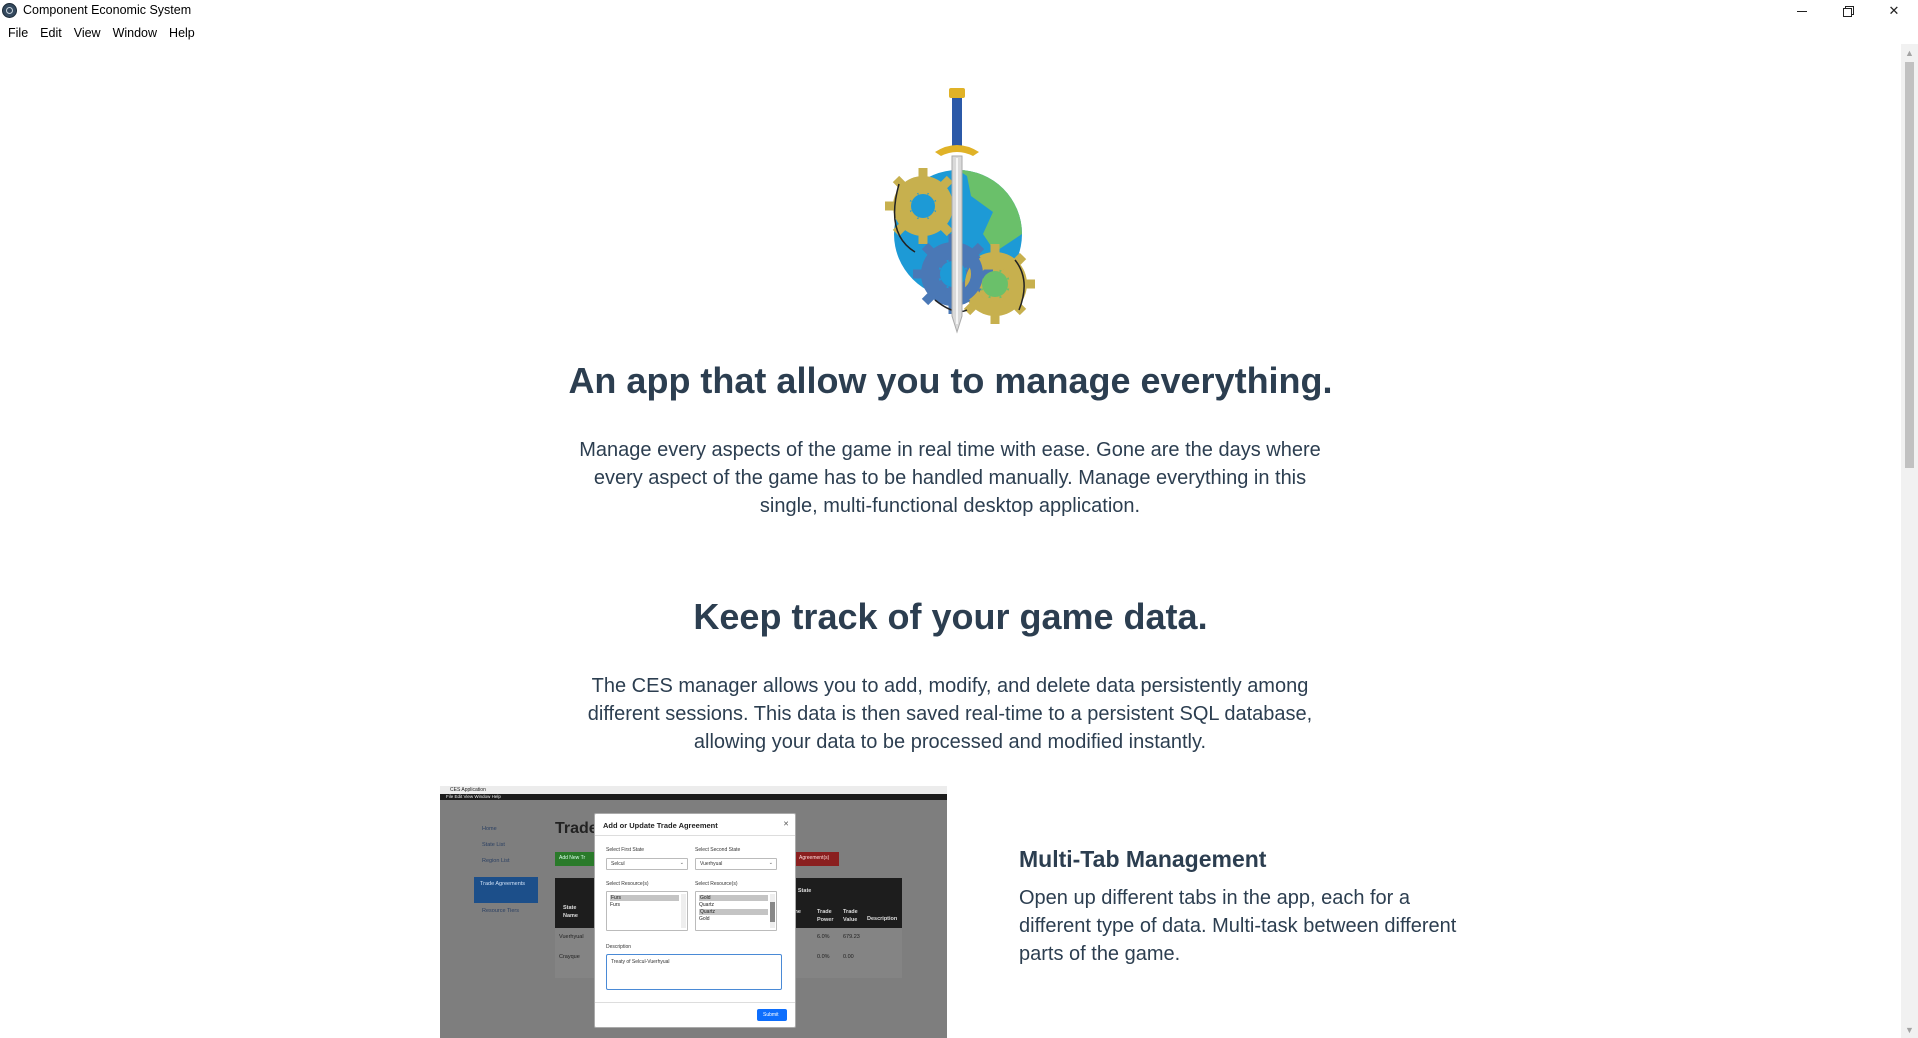  Describe the element at coordinates (577, 859) in the screenshot. I see `screenshot-add-button: Add New Tr` at that location.